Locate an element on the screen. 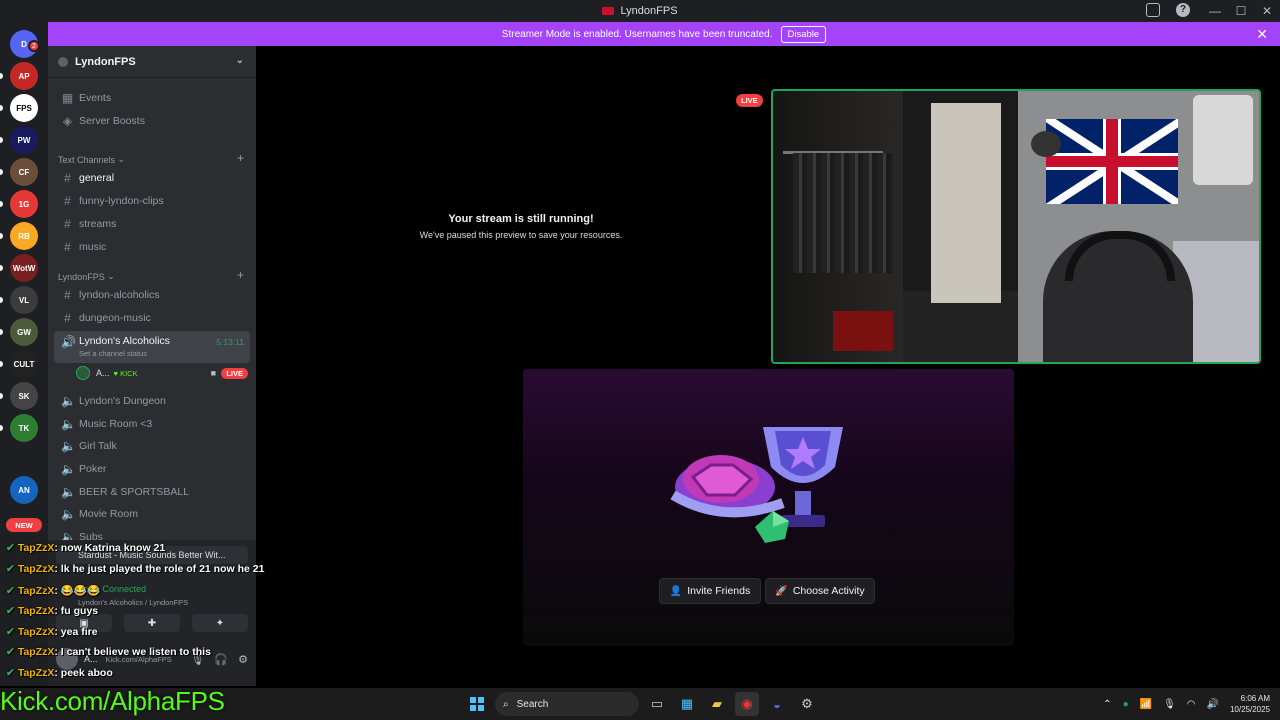 This screenshot has height=720, width=1280. events-label: Events is located at coordinates (95, 97).